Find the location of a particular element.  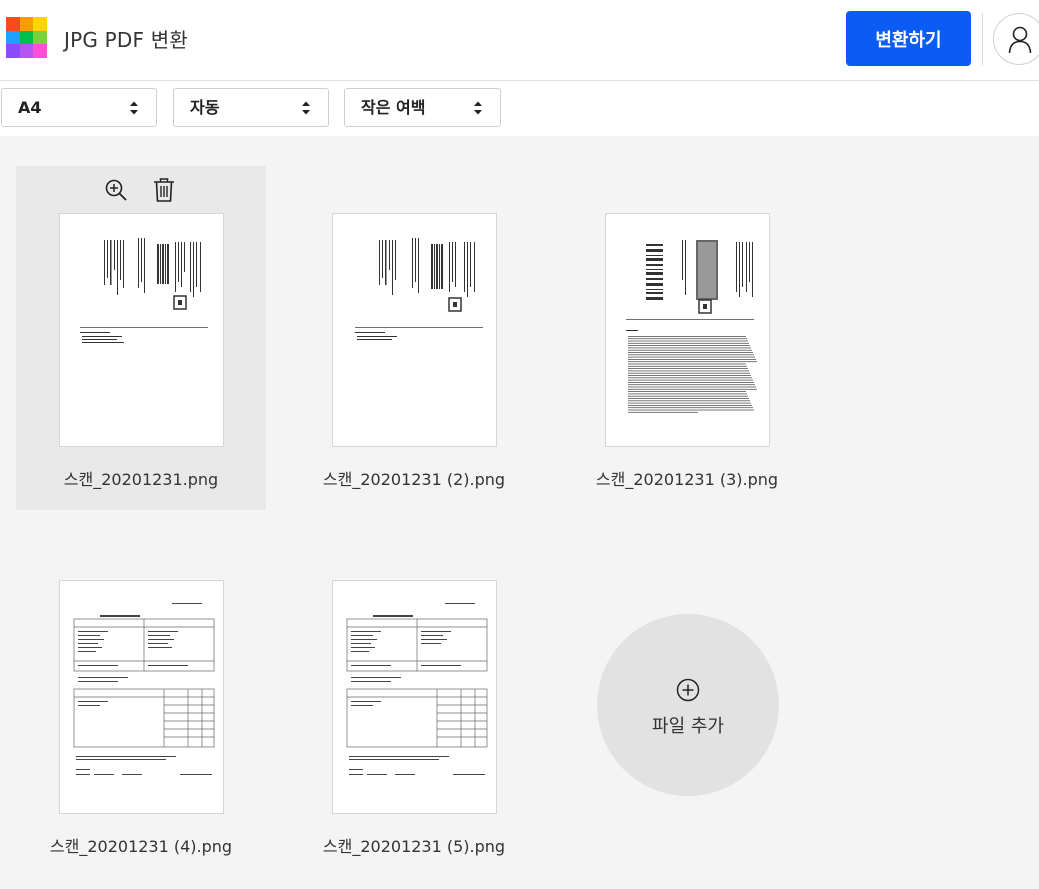

header-divider is located at coordinates (982, 39).